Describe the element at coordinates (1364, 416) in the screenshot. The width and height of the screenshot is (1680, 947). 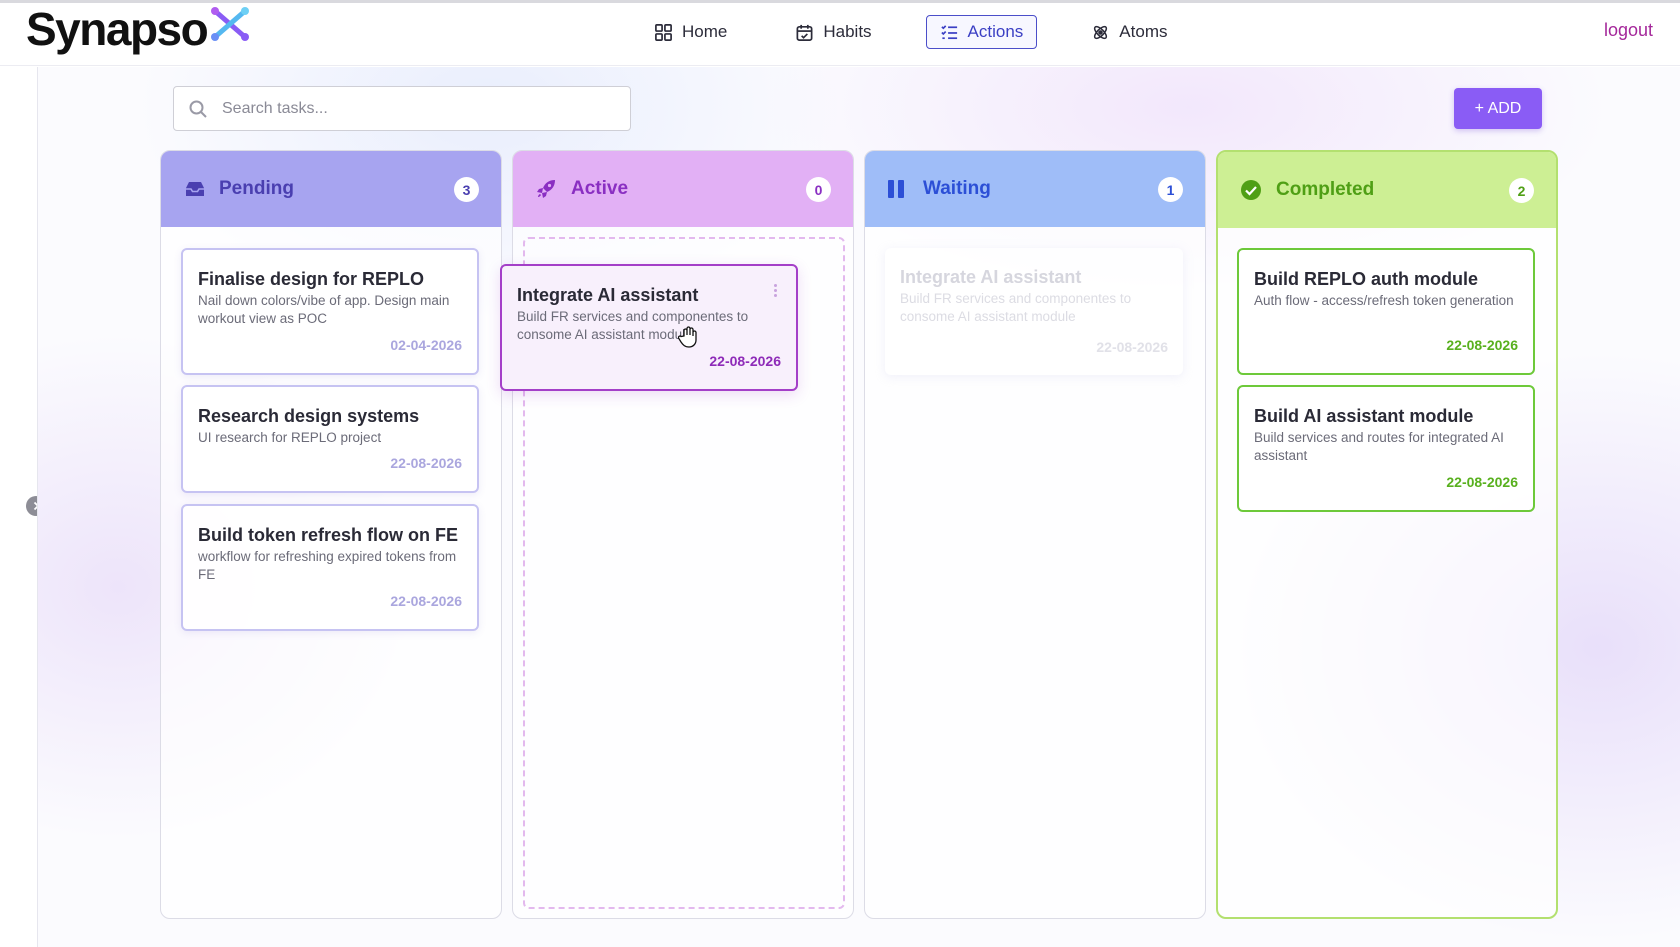
I see `task-title: Build AI assistant module` at that location.